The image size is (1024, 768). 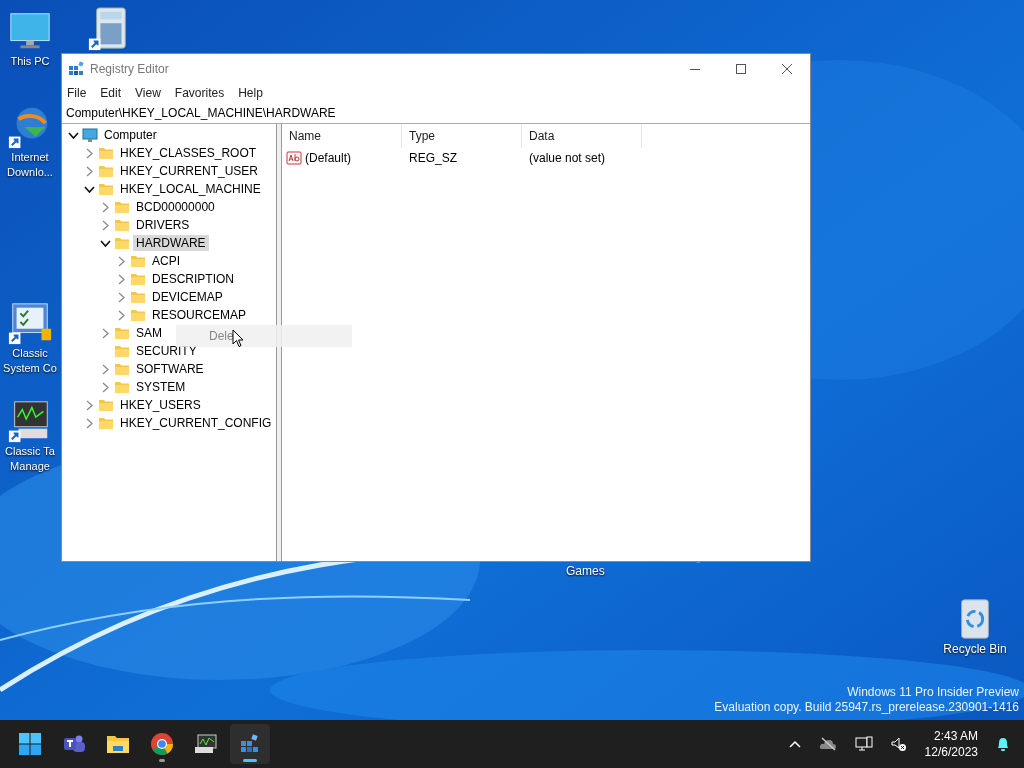 I want to click on desktop-icon-label: Recycle Bin, so click(x=975, y=649).